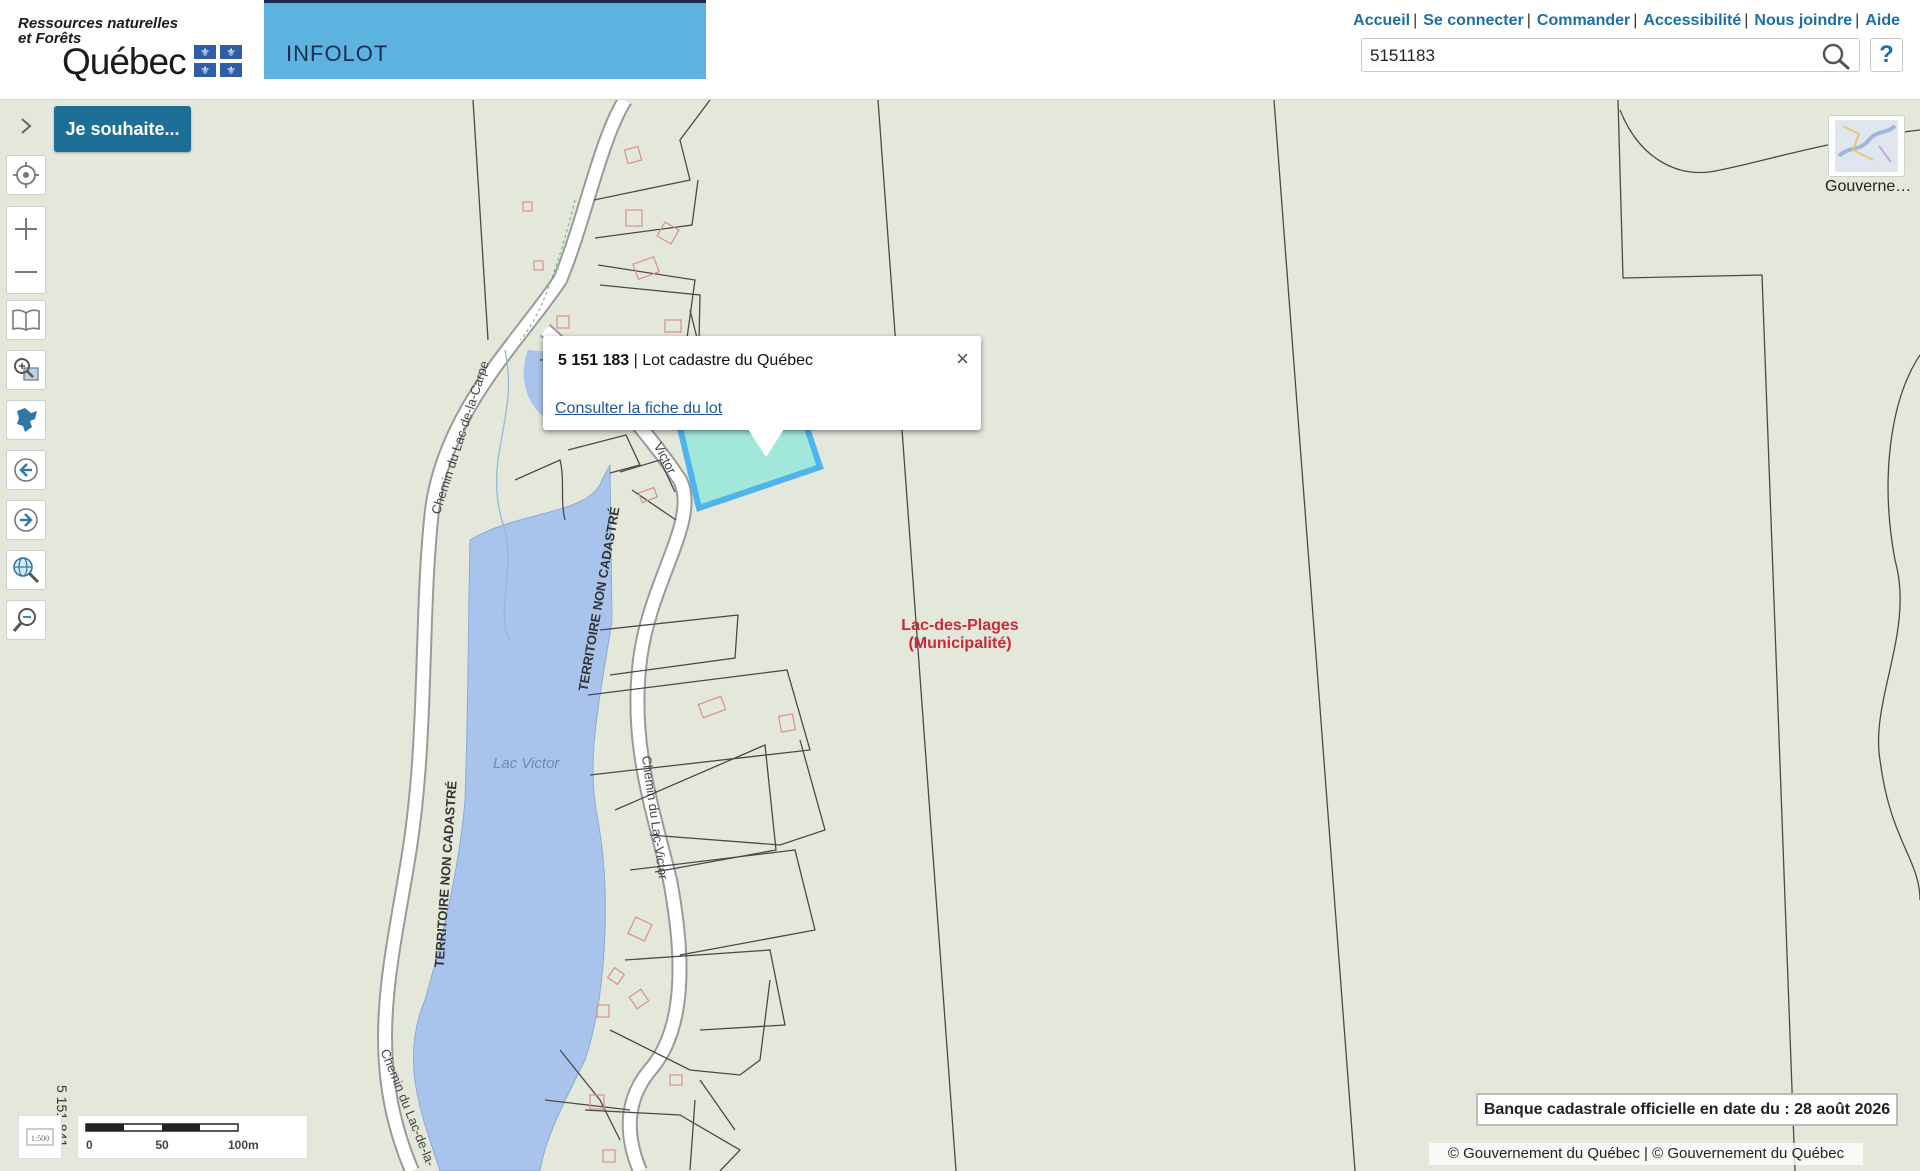 The image size is (1920, 1171). What do you see at coordinates (124, 61) in the screenshot?
I see `province-name: Québec` at bounding box center [124, 61].